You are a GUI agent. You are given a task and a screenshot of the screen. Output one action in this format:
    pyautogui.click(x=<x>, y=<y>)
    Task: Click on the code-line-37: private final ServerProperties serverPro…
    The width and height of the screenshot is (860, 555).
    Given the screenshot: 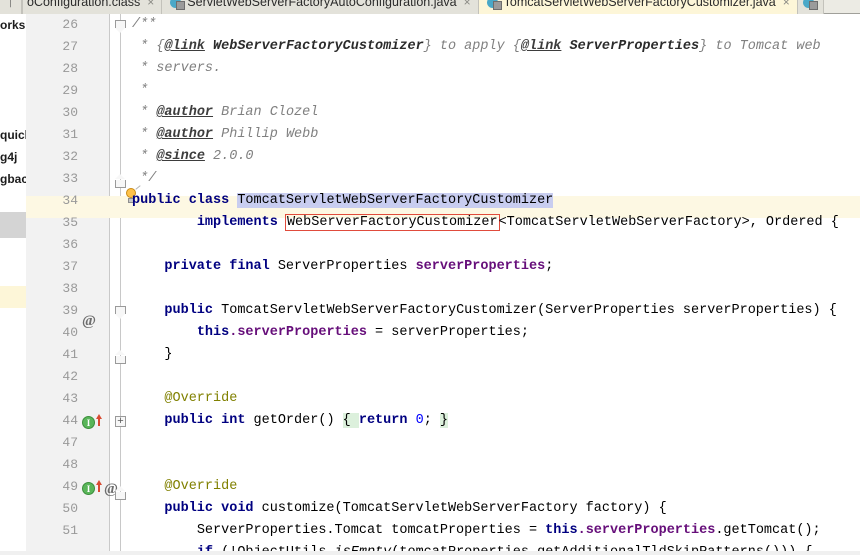 What is the action you would take?
    pyautogui.click(x=496, y=267)
    